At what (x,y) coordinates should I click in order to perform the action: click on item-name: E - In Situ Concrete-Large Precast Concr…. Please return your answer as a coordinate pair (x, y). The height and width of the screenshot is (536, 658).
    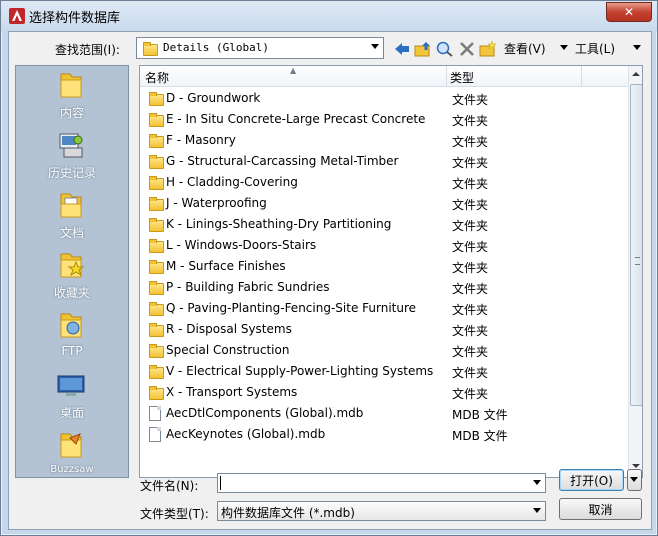
    Looking at the image, I should click on (296, 119).